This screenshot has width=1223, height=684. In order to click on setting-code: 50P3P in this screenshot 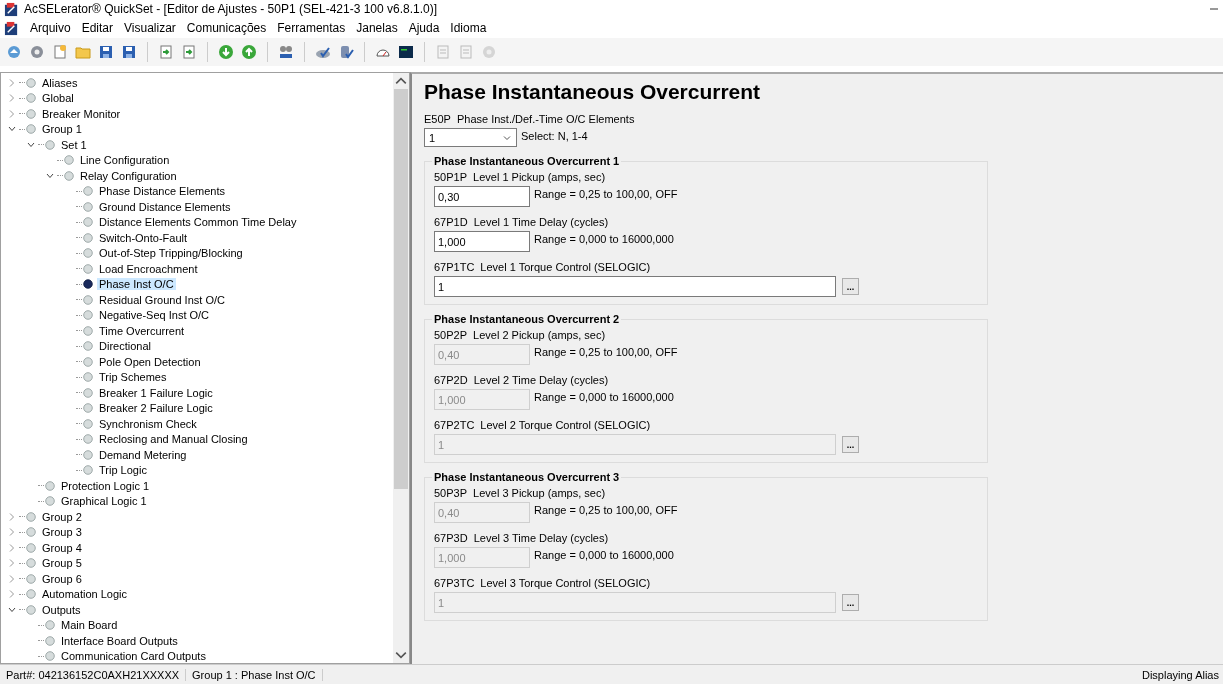, I will do `click(451, 493)`.